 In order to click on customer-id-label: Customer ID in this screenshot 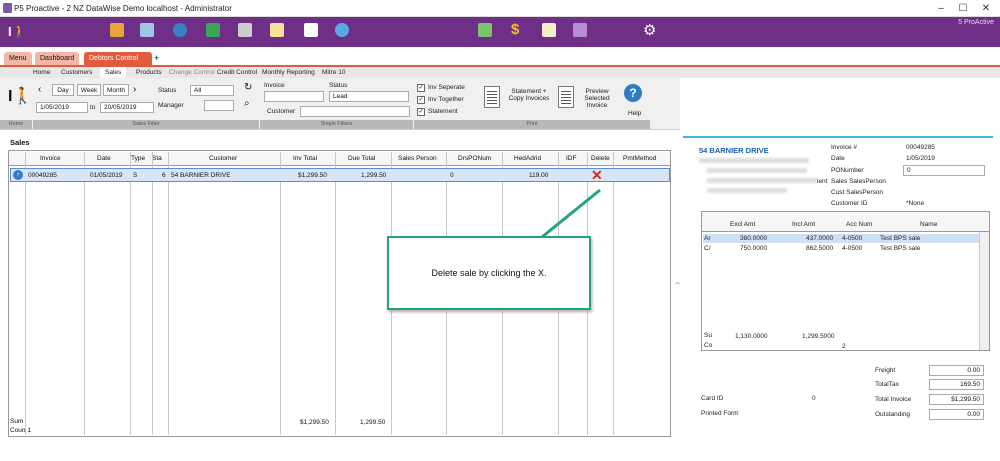, I will do `click(849, 203)`.